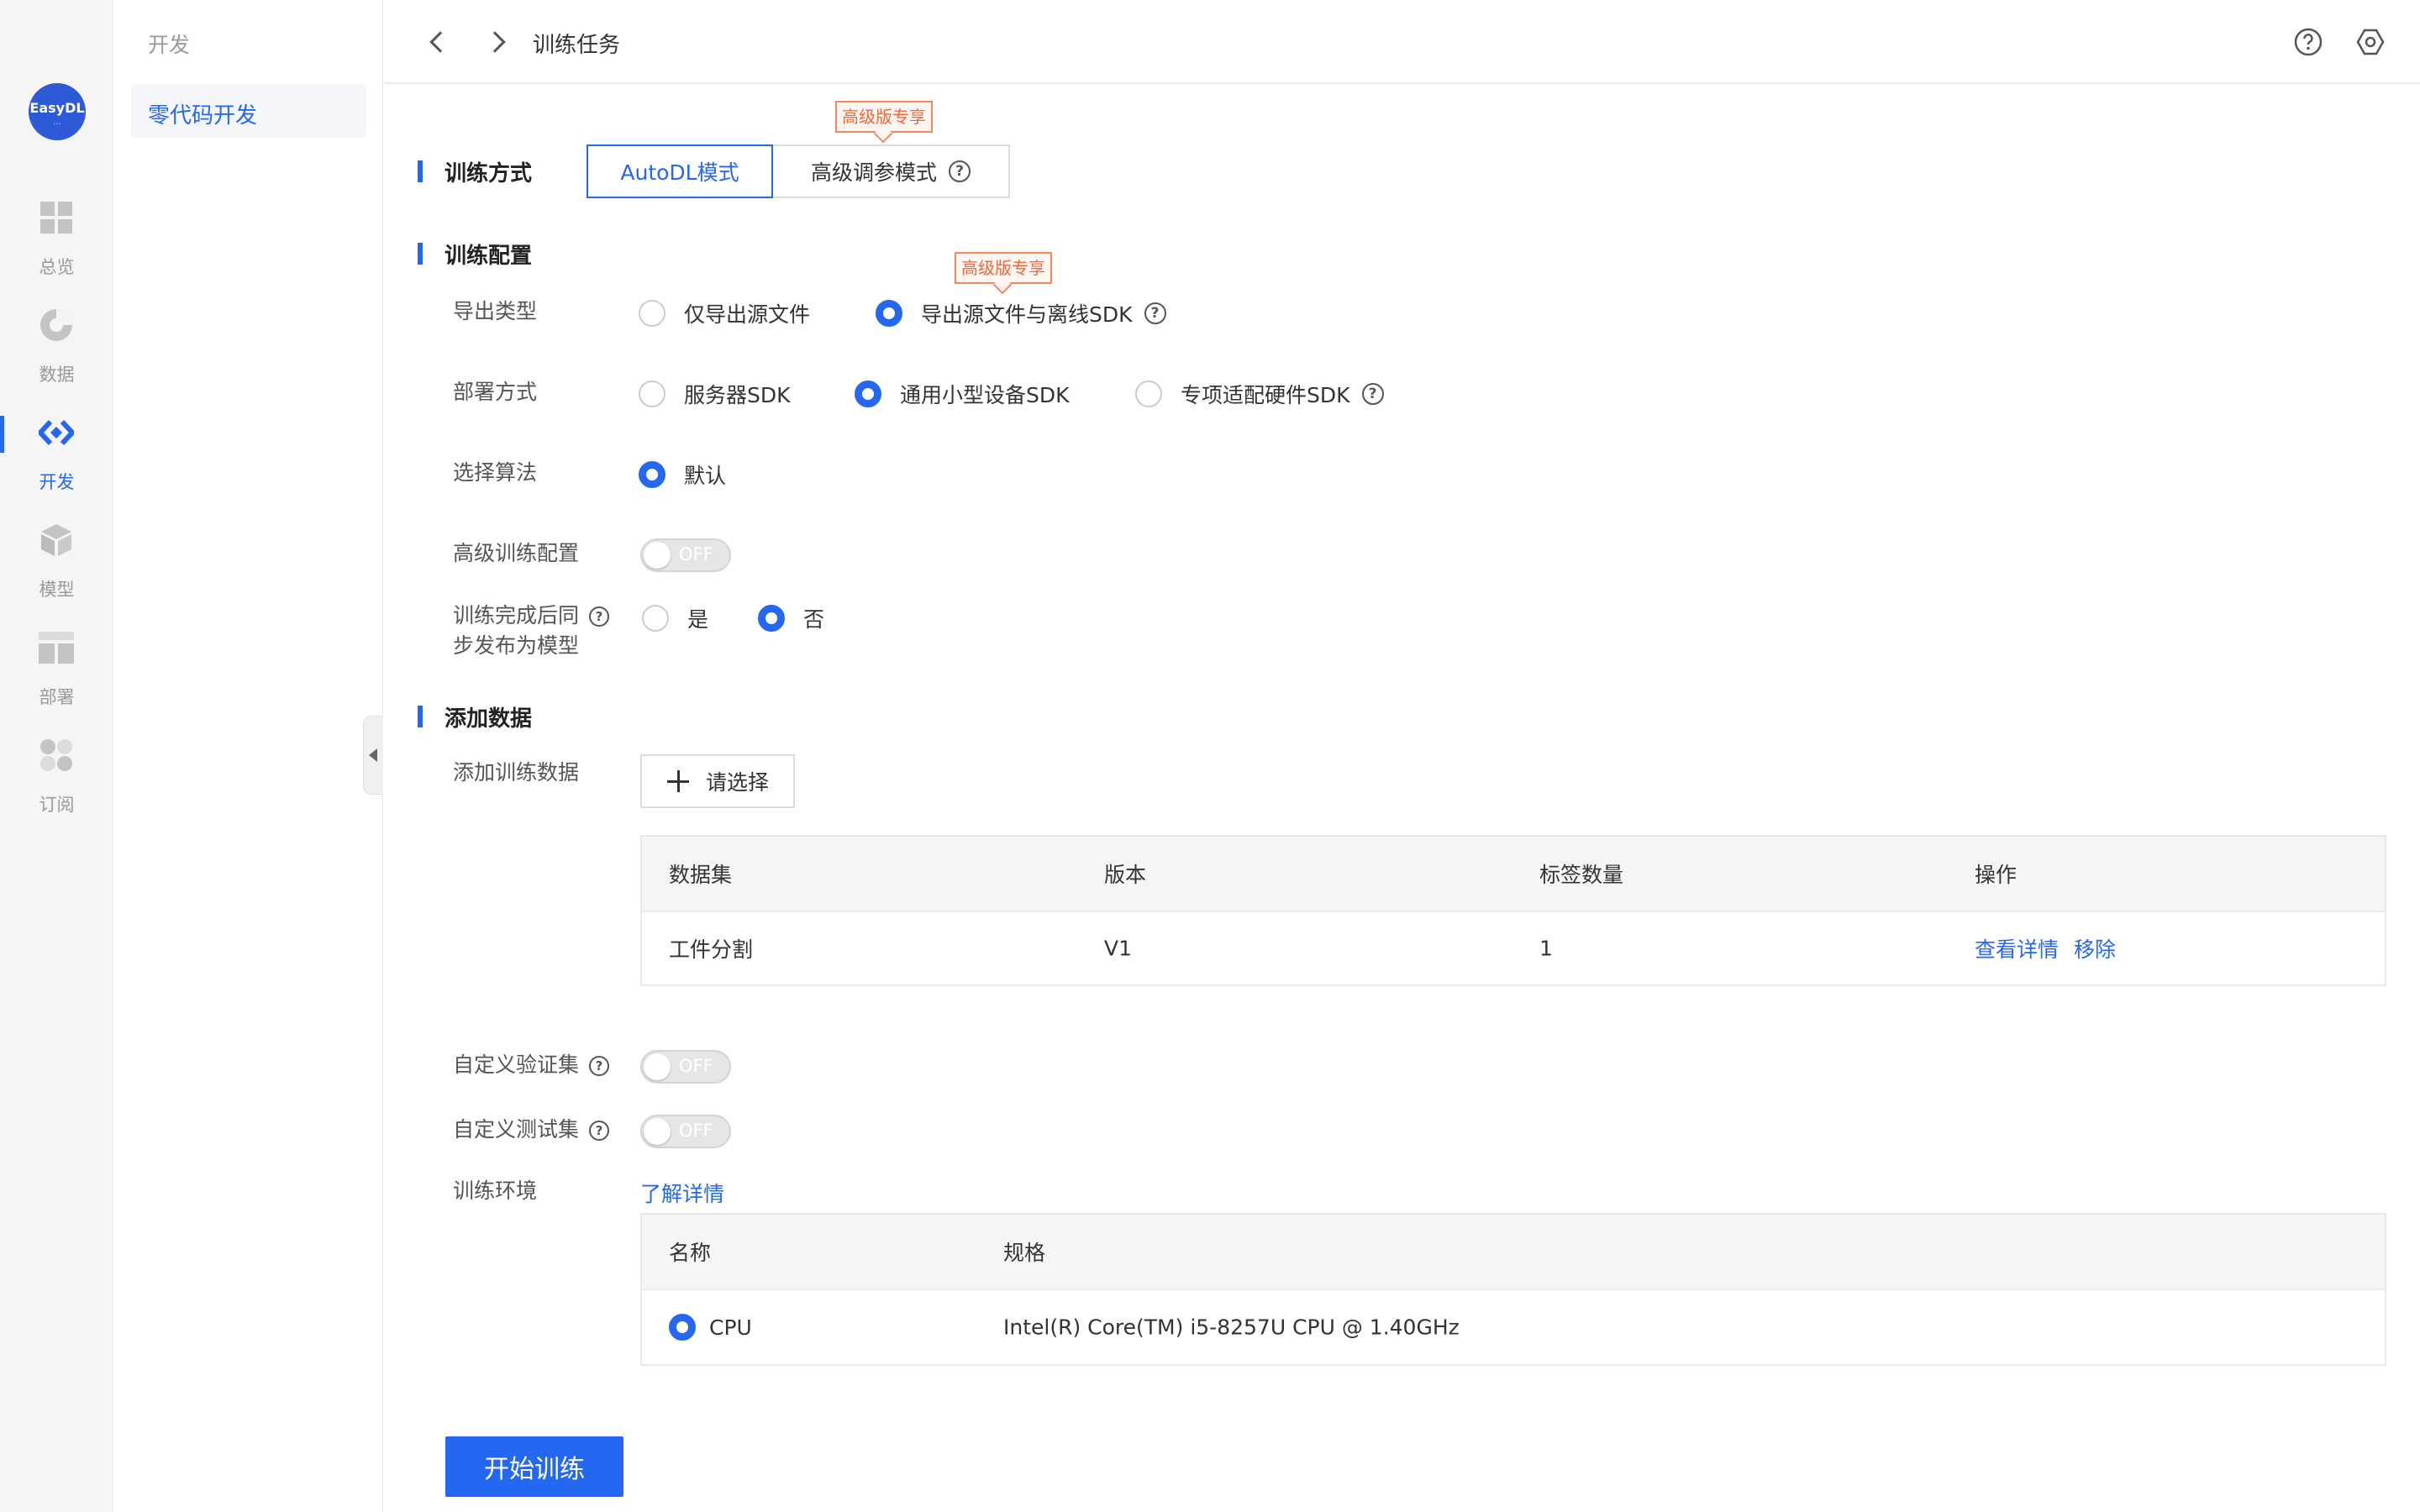 This screenshot has width=2420, height=1512. What do you see at coordinates (57, 805) in the screenshot?
I see `rail-label-subscribe: 订阅` at bounding box center [57, 805].